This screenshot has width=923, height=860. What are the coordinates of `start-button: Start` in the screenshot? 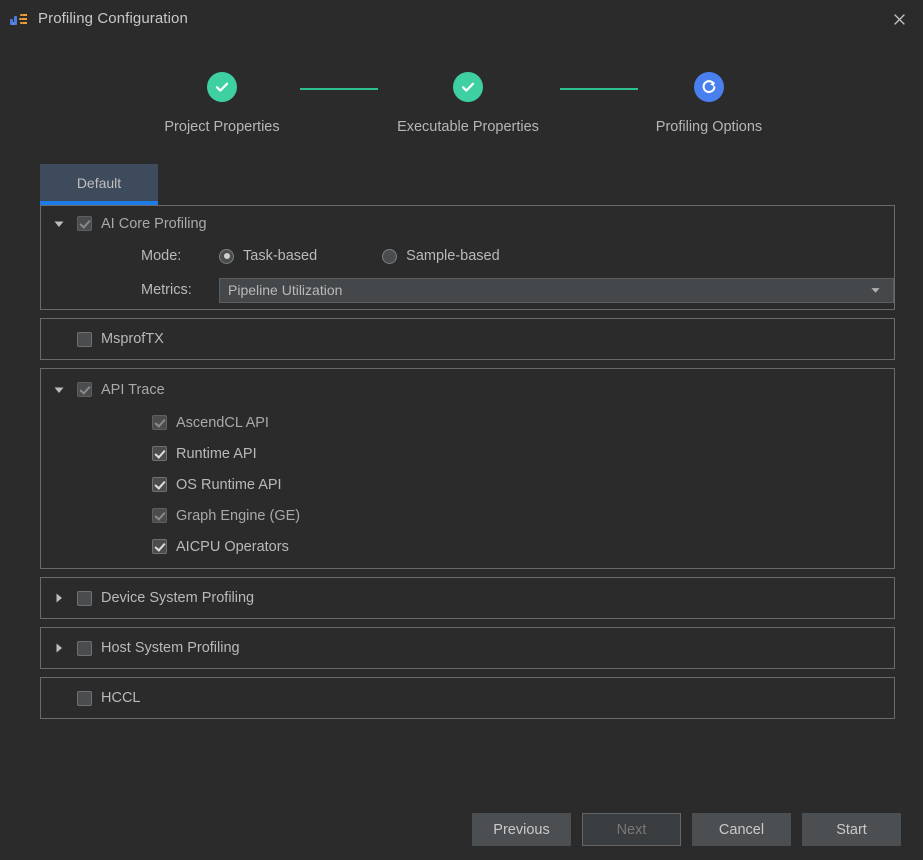 It's located at (851, 829).